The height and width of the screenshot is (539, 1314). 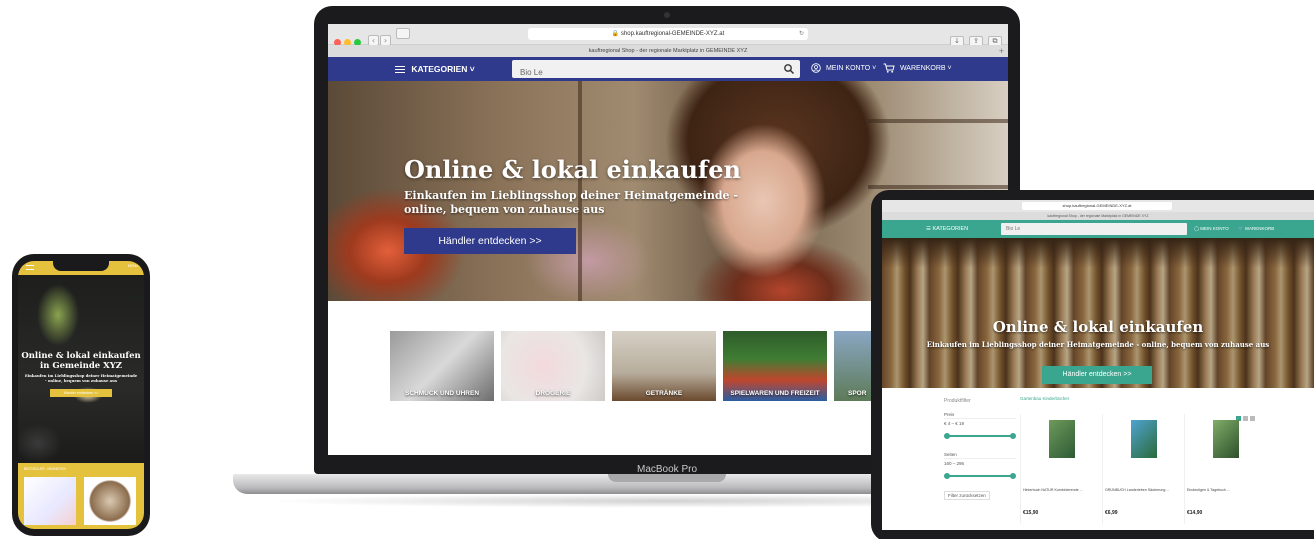 What do you see at coordinates (967, 495) in the screenshot?
I see `filter-reset-button: Filter zurücksetzen` at bounding box center [967, 495].